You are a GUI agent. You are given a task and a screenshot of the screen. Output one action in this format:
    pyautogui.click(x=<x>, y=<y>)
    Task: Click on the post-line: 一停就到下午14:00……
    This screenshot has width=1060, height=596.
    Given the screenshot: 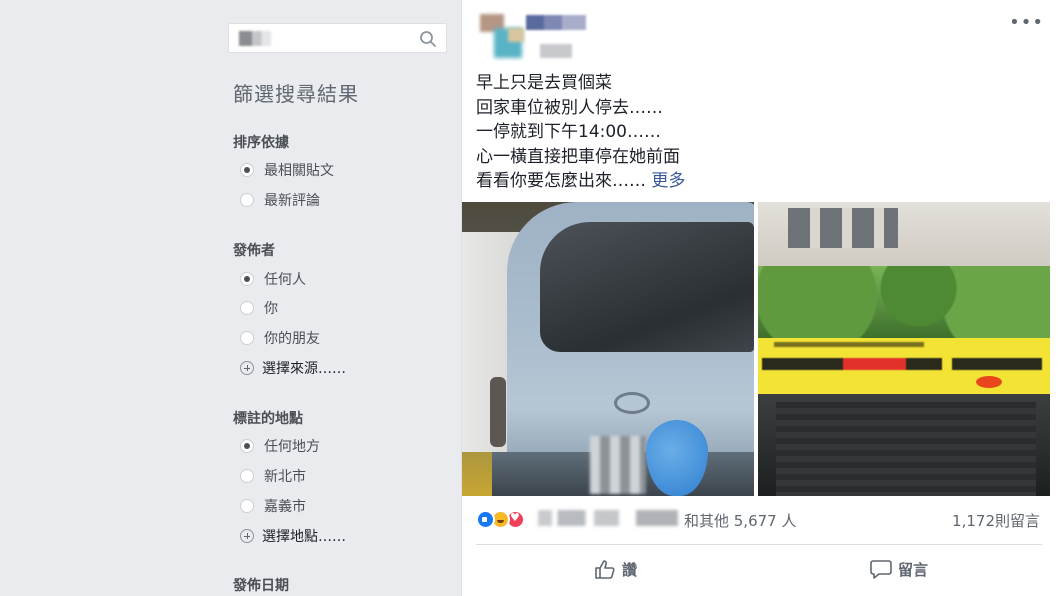 What is the action you would take?
    pyautogui.click(x=568, y=132)
    